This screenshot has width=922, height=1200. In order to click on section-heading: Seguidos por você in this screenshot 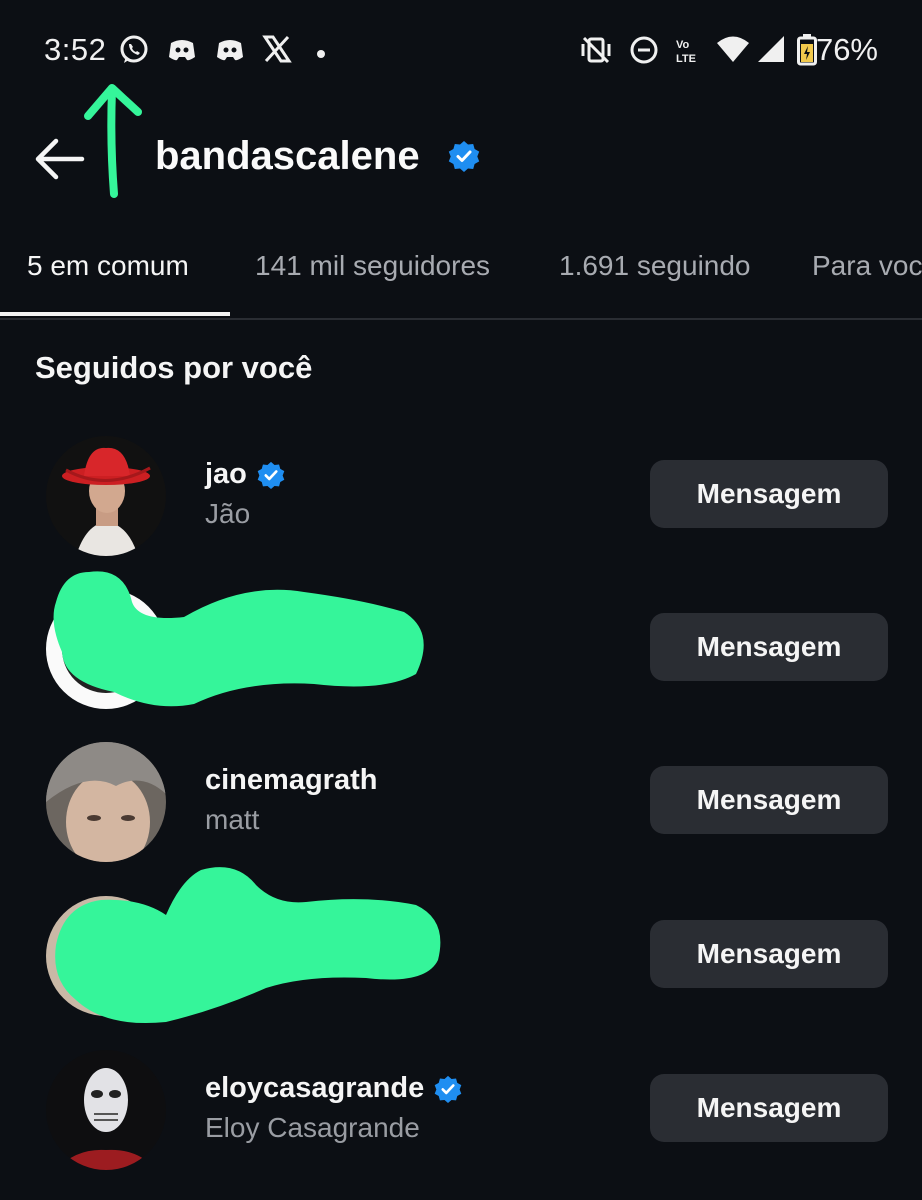, I will do `click(174, 367)`.